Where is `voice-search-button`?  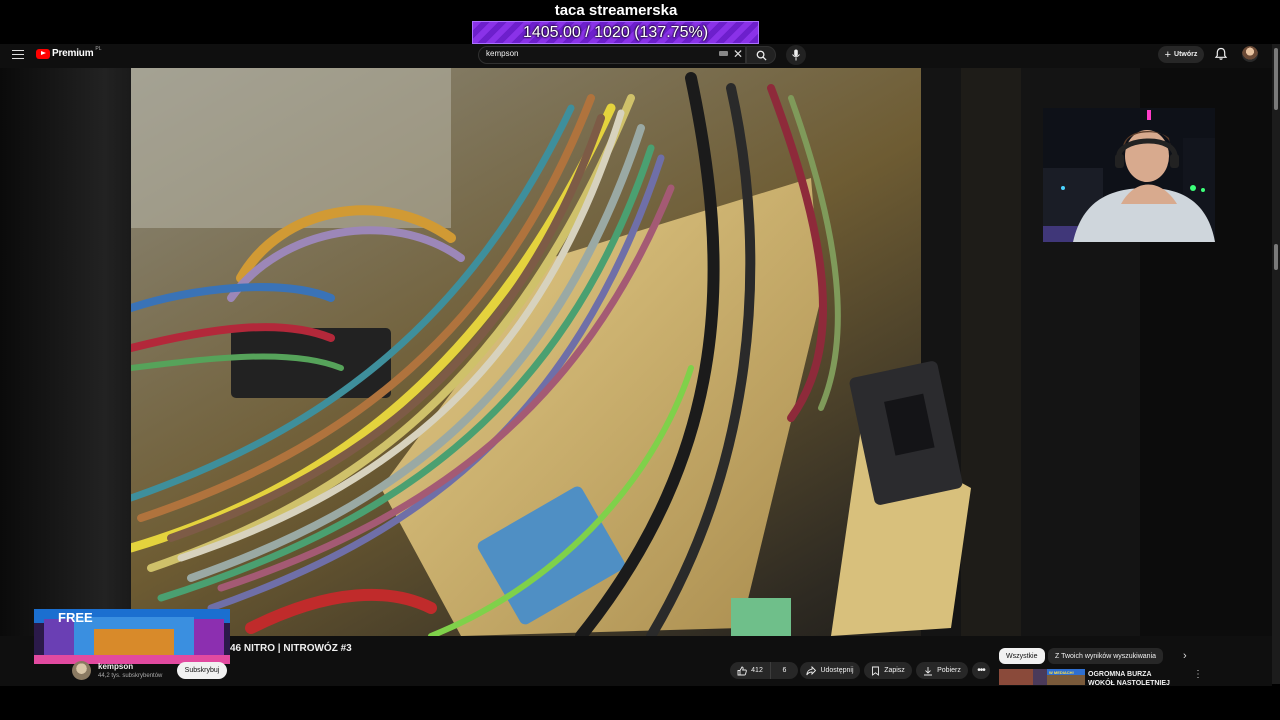 voice-search-button is located at coordinates (796, 55).